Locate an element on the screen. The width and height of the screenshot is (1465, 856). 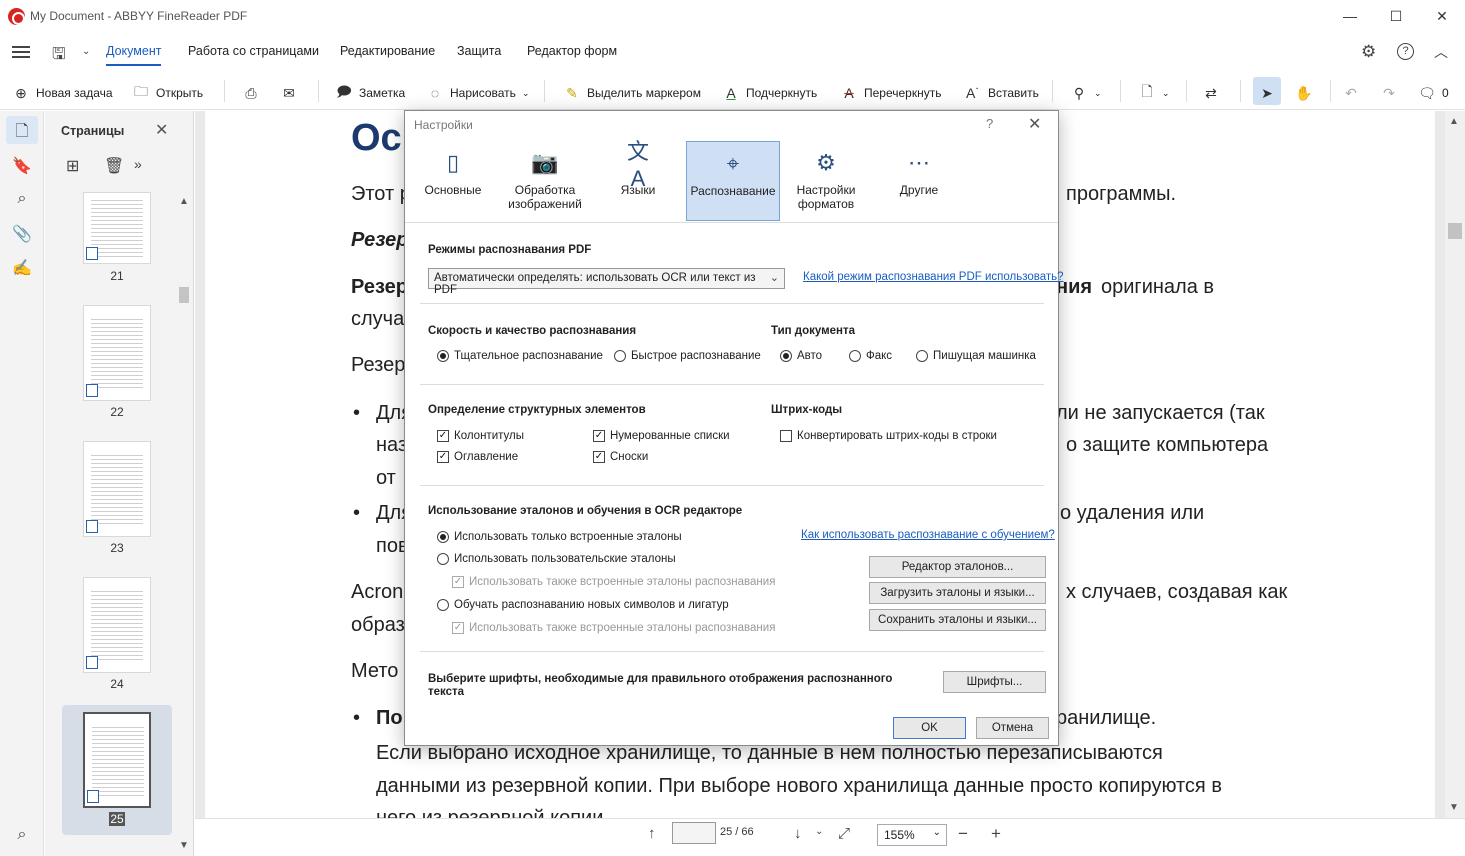
draw-button: ◌ Нарисовать ⌄ is located at coordinates (478, 93).